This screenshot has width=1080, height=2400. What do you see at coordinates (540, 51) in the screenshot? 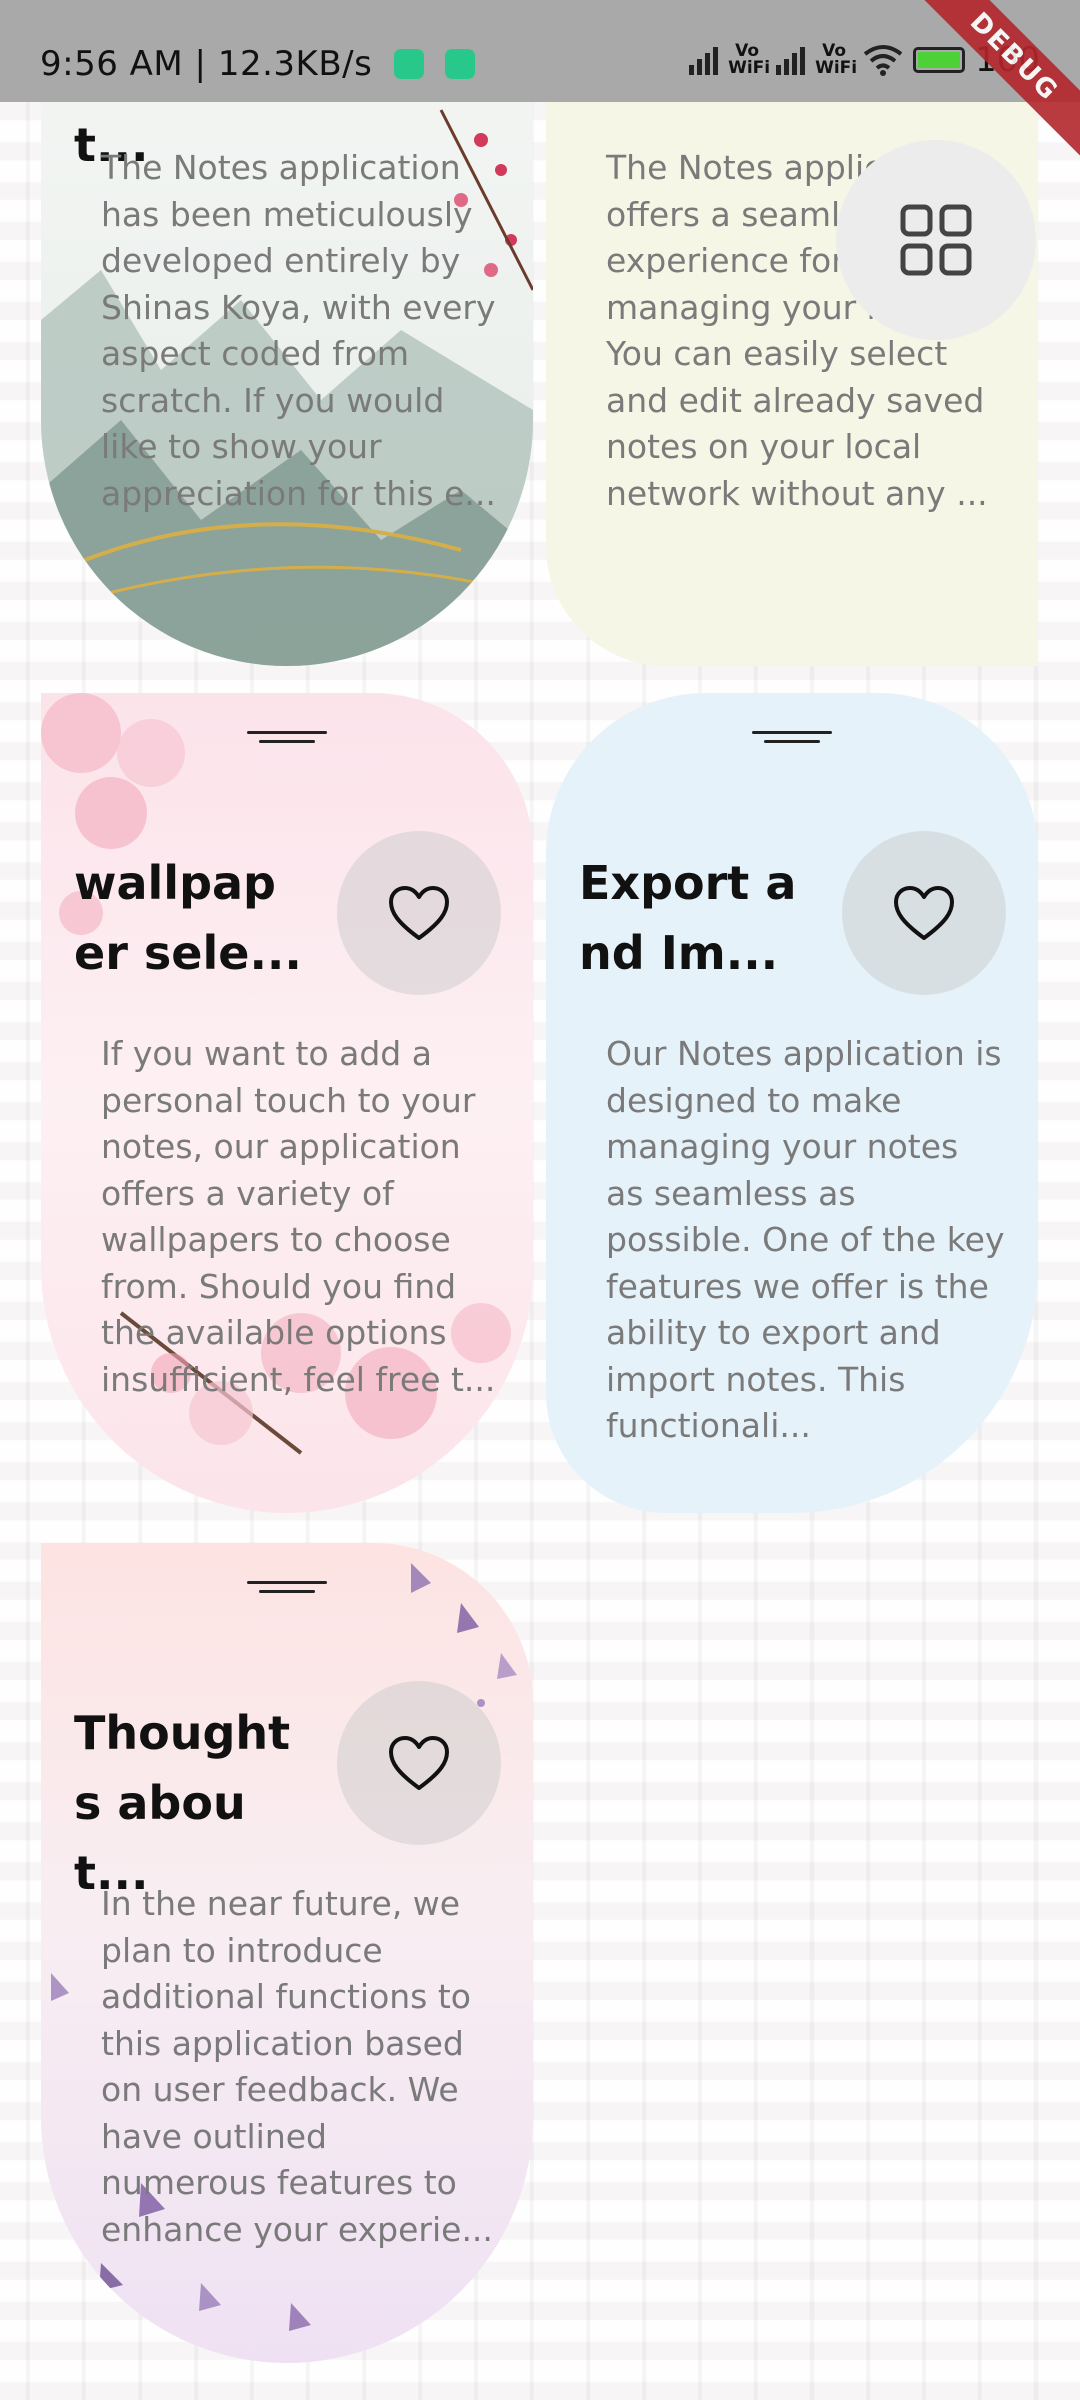
I see `status-bar: 9:56 AM | 12.3KB/s VoWiFi VoWiFi 100` at bounding box center [540, 51].